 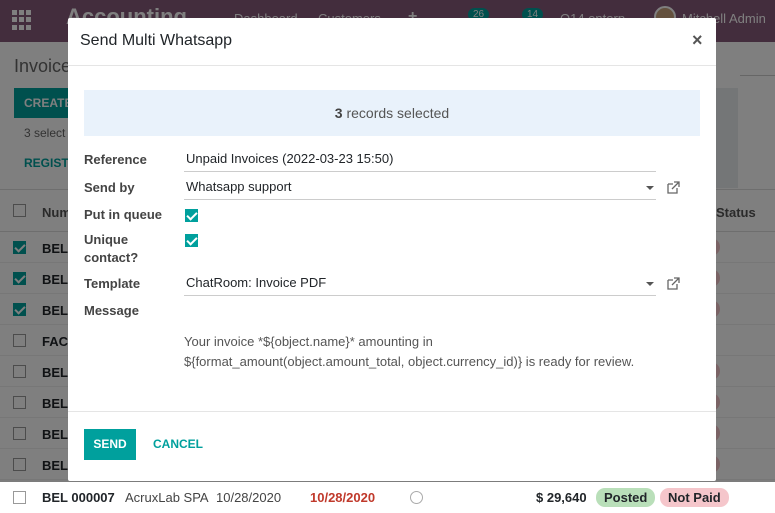 I want to click on template-select: ChatRoom: Invoice PDF, so click(x=420, y=284).